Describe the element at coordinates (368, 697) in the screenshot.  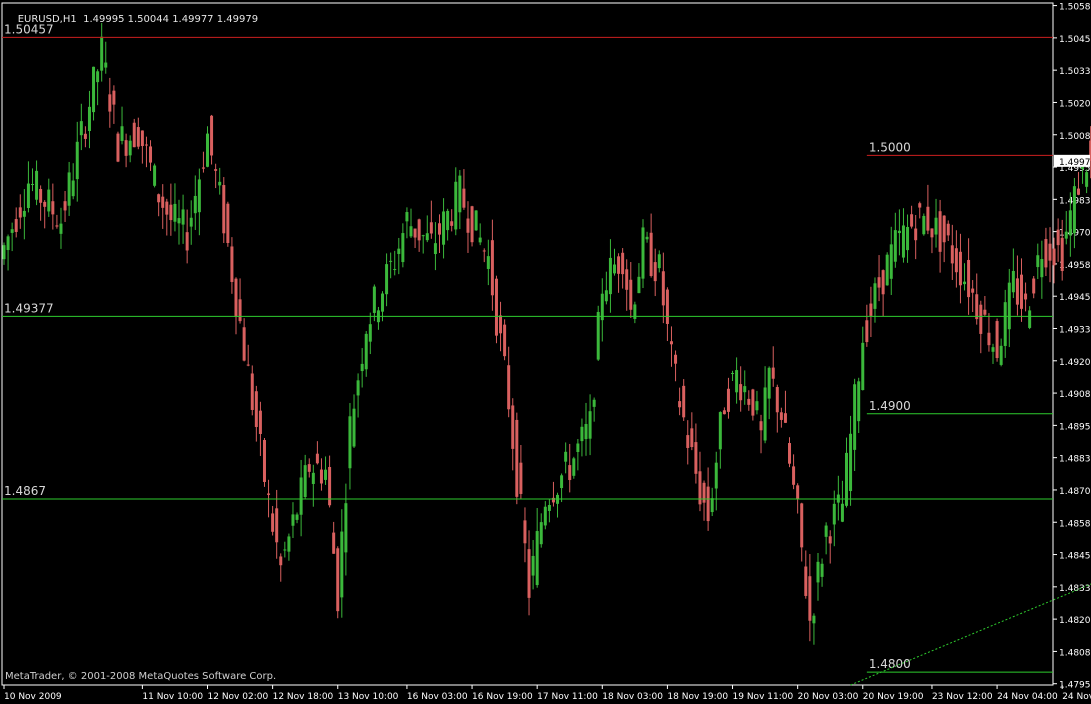
I see `time-tick-label: 13 Nov 10:00` at that location.